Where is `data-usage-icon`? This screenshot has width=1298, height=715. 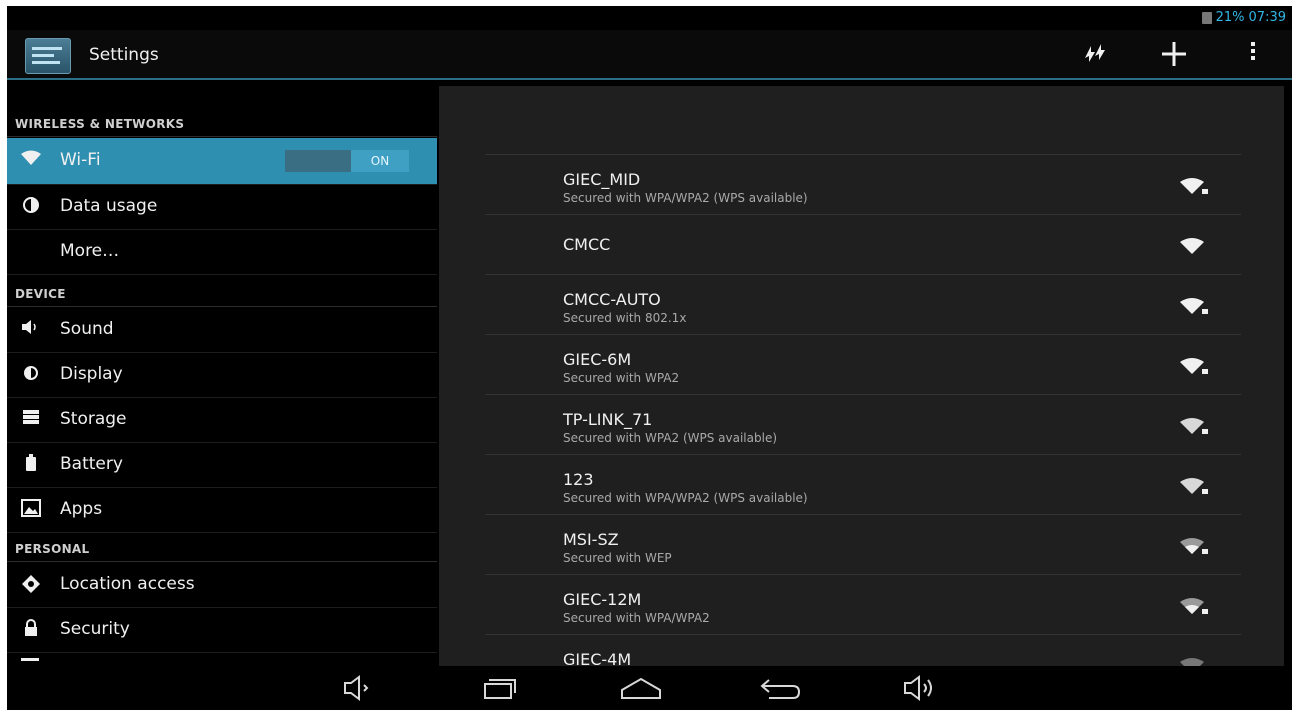
data-usage-icon is located at coordinates (31, 206).